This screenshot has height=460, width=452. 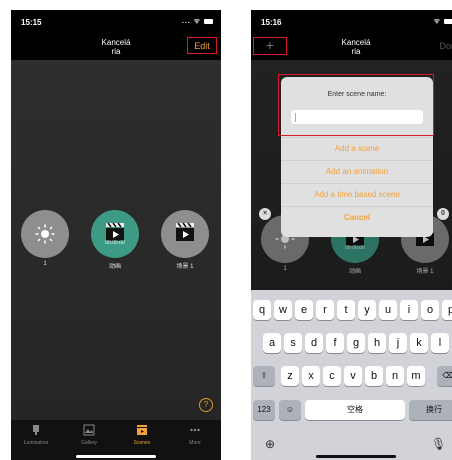 What do you see at coordinates (290, 410) in the screenshot?
I see `emoji-key: ☺` at bounding box center [290, 410].